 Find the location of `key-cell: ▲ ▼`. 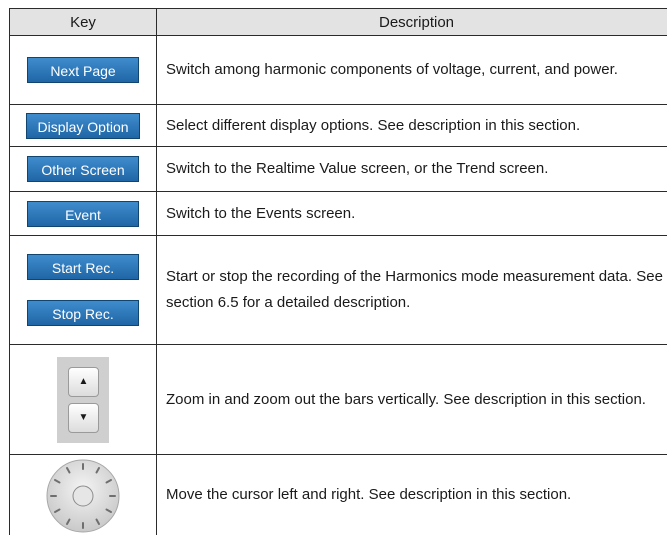

key-cell: ▲ ▼ is located at coordinates (83, 400).